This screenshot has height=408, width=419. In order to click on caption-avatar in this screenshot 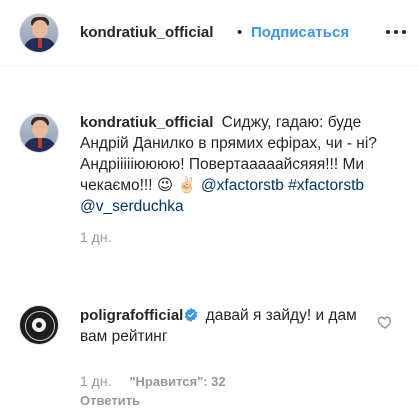, I will do `click(39, 133)`.